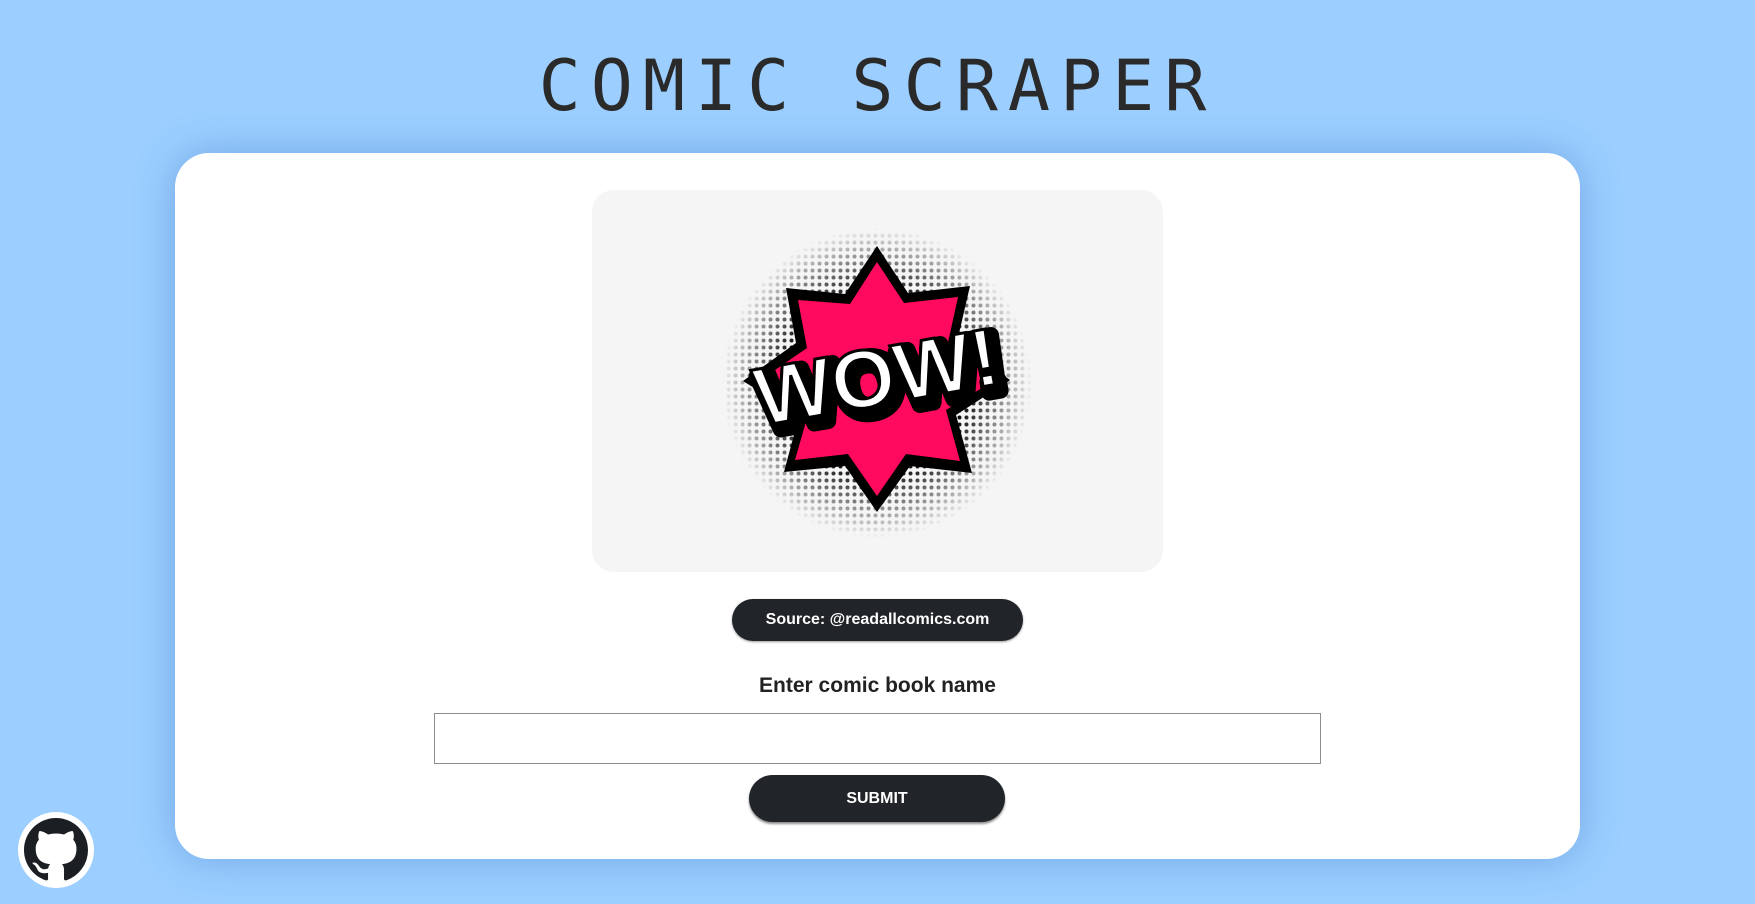  What do you see at coordinates (877, 738) in the screenshot?
I see `comic-name-input` at bounding box center [877, 738].